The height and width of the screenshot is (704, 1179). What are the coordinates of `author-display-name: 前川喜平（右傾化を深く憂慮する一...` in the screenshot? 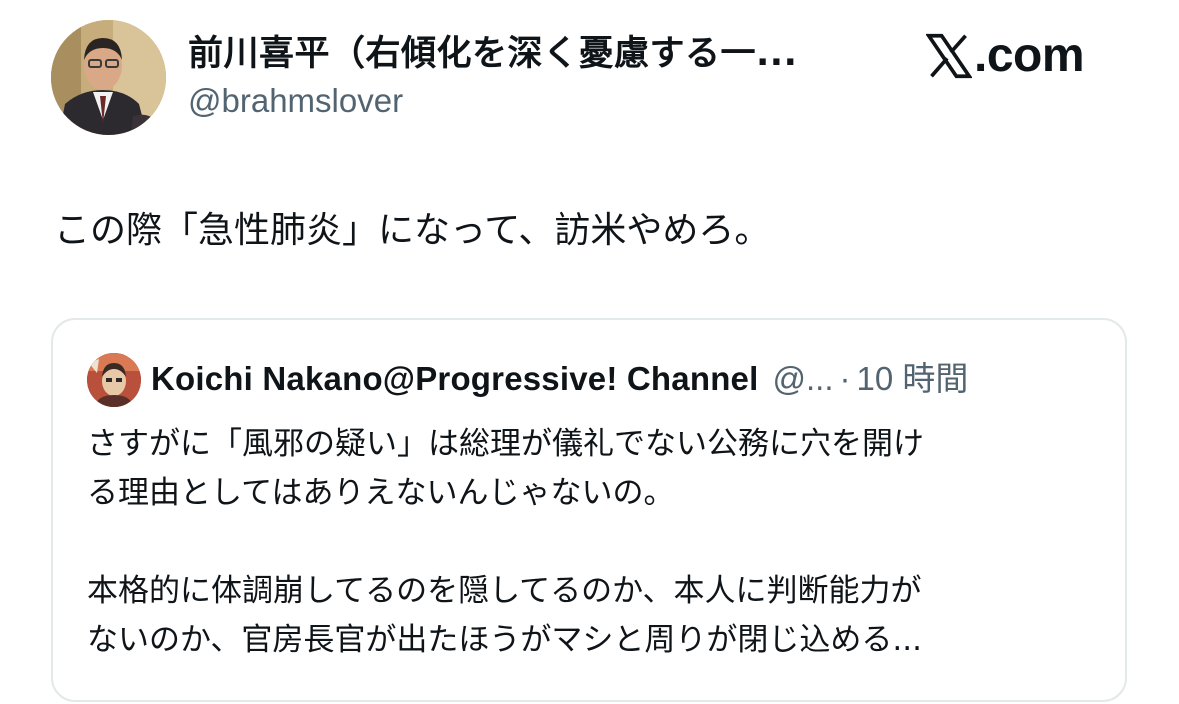 It's located at (498, 54).